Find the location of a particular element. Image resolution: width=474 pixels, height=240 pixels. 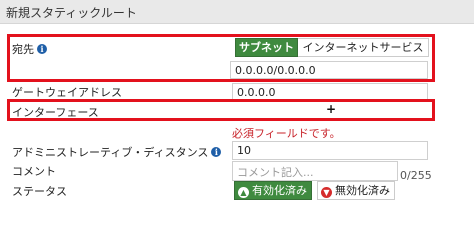

page-title: 新規スタティックルート is located at coordinates (71, 13).